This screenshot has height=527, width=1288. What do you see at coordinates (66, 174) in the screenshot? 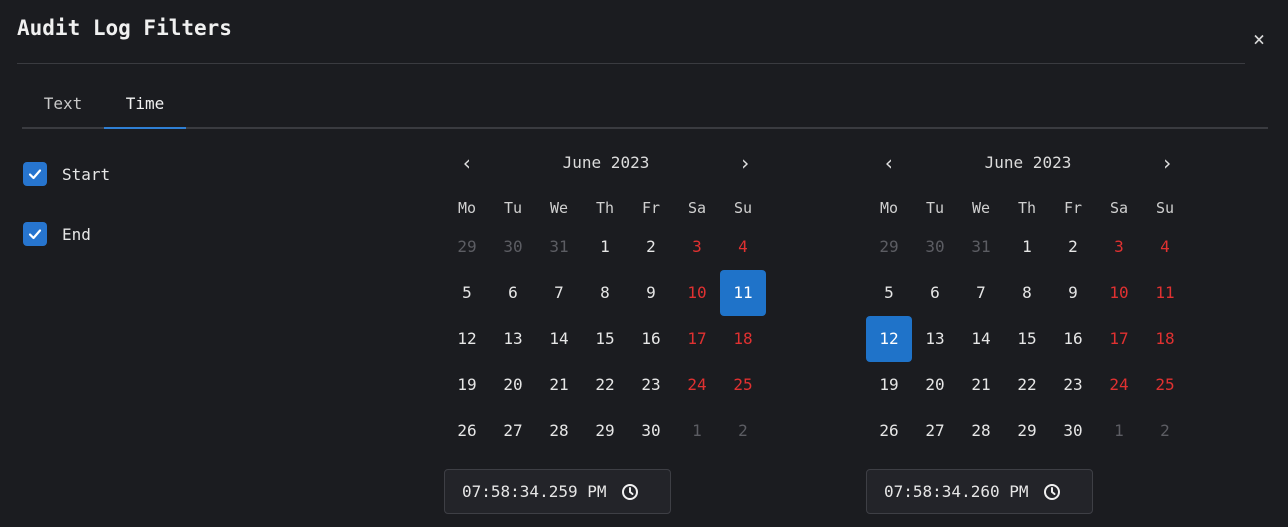
I see `start-filter-toggle: Start` at bounding box center [66, 174].